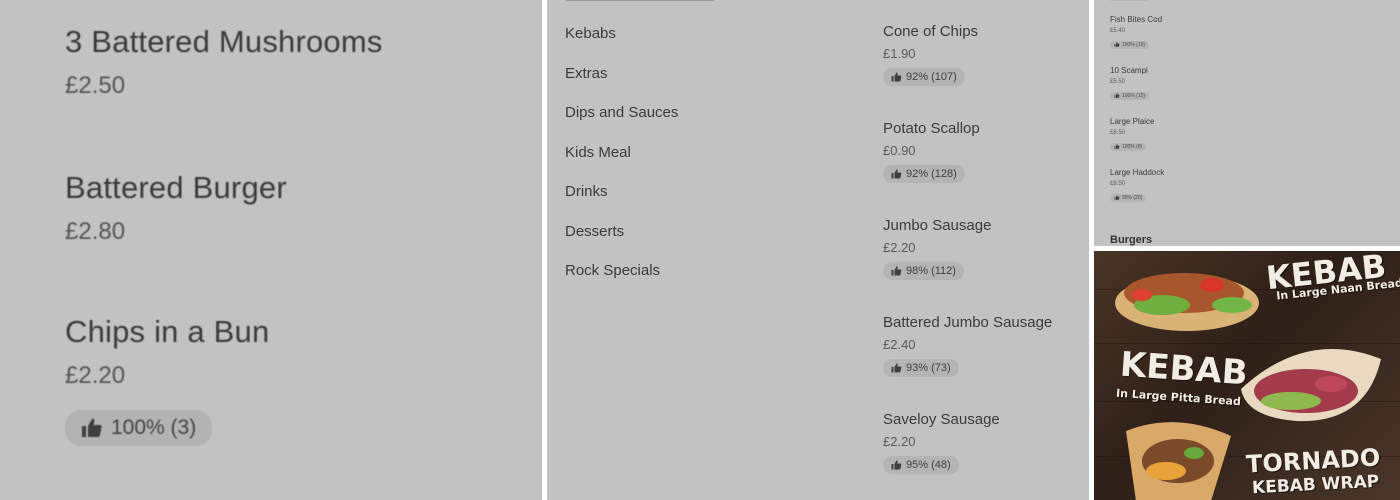 Image resolution: width=1400 pixels, height=500 pixels. I want to click on pitta-kebab-photo, so click(1311, 385).